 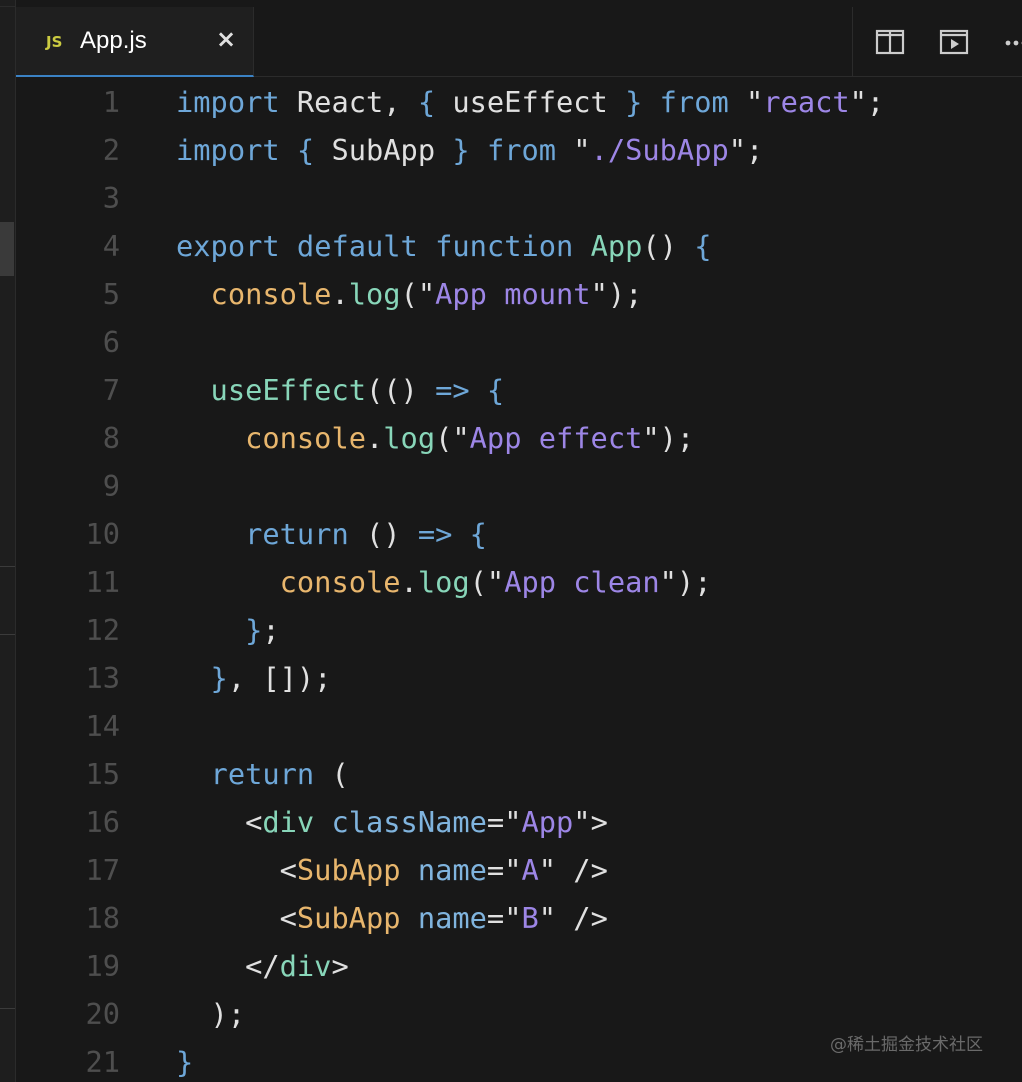 What do you see at coordinates (111, 102) in the screenshot?
I see `line-number: 1` at bounding box center [111, 102].